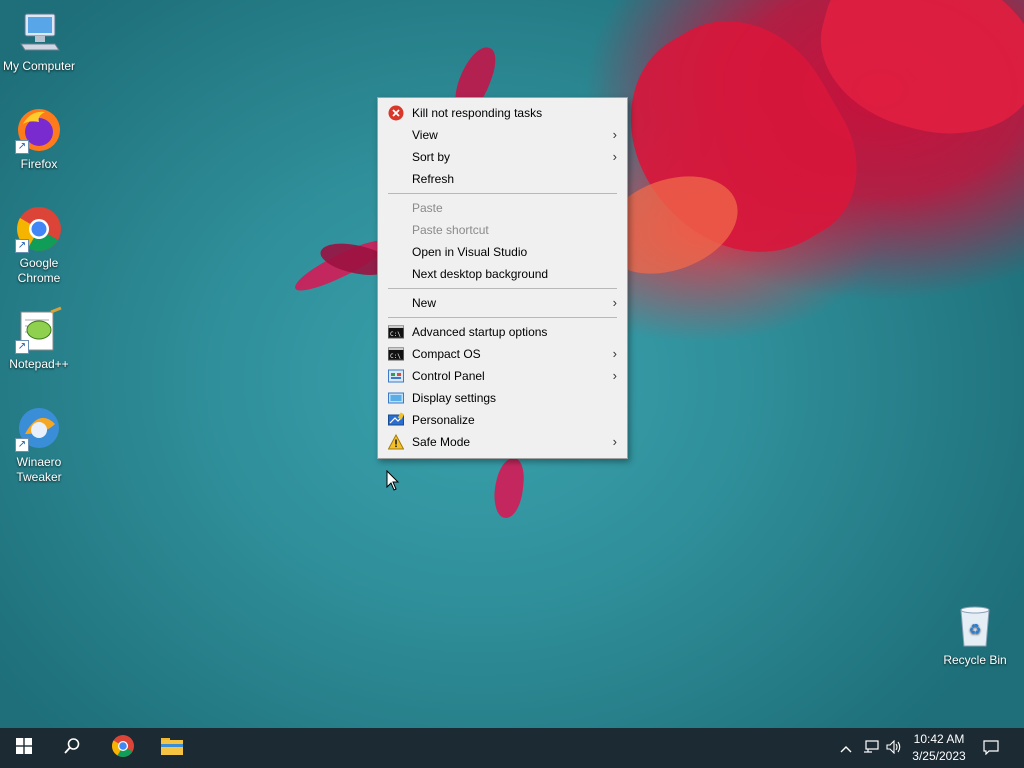 The height and width of the screenshot is (768, 1024). What do you see at coordinates (39, 32) in the screenshot?
I see `computer-icon` at bounding box center [39, 32].